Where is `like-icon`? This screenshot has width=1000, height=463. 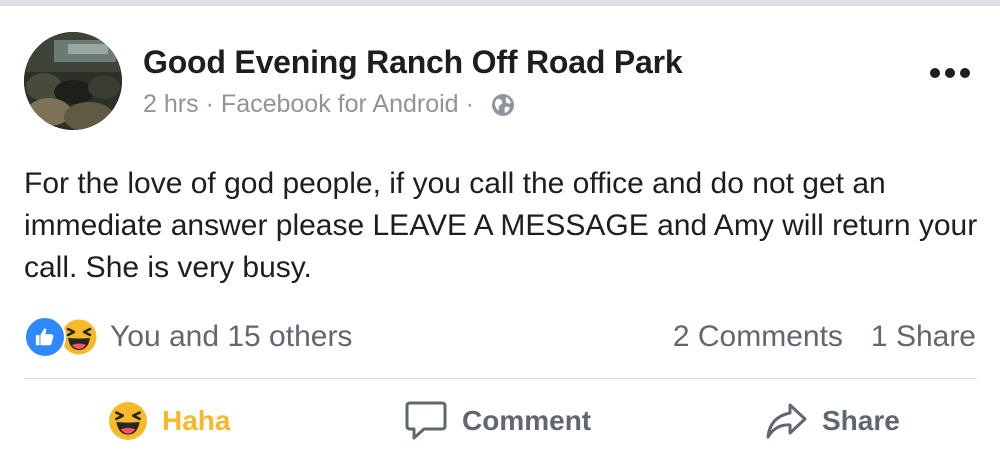
like-icon is located at coordinates (45, 337).